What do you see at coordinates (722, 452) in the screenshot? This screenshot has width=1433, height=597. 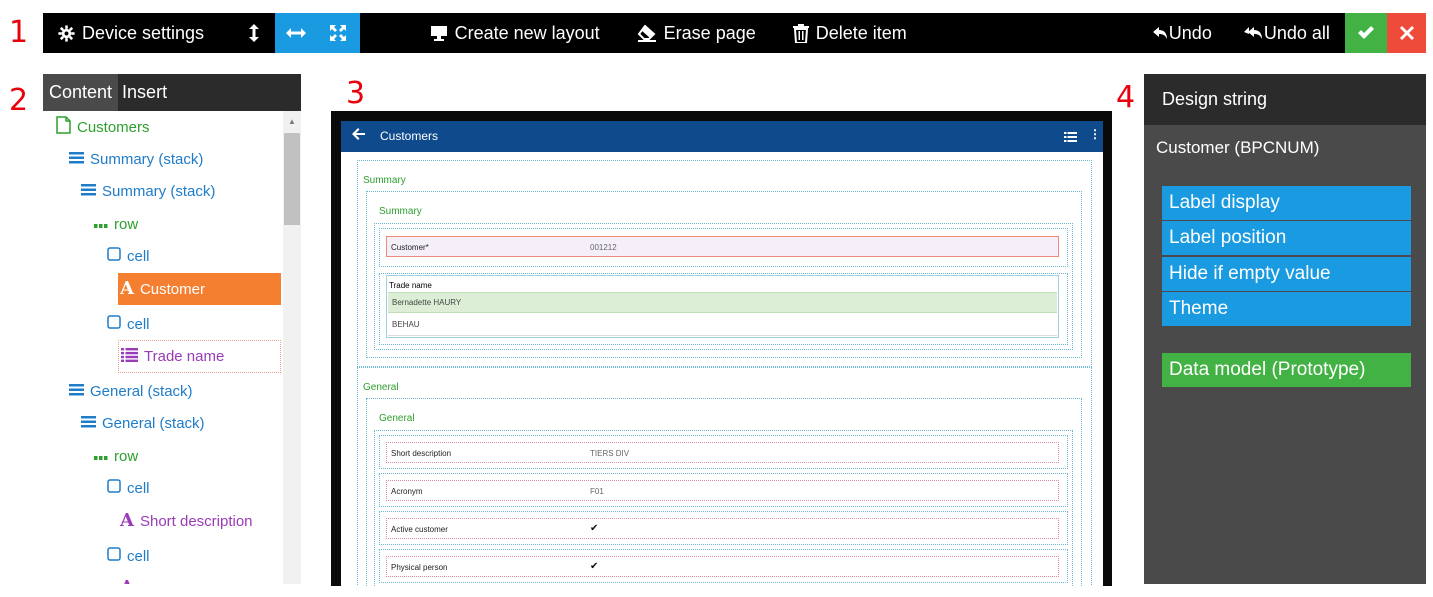 I see `short-description-field: Short description TIERS DIV` at bounding box center [722, 452].